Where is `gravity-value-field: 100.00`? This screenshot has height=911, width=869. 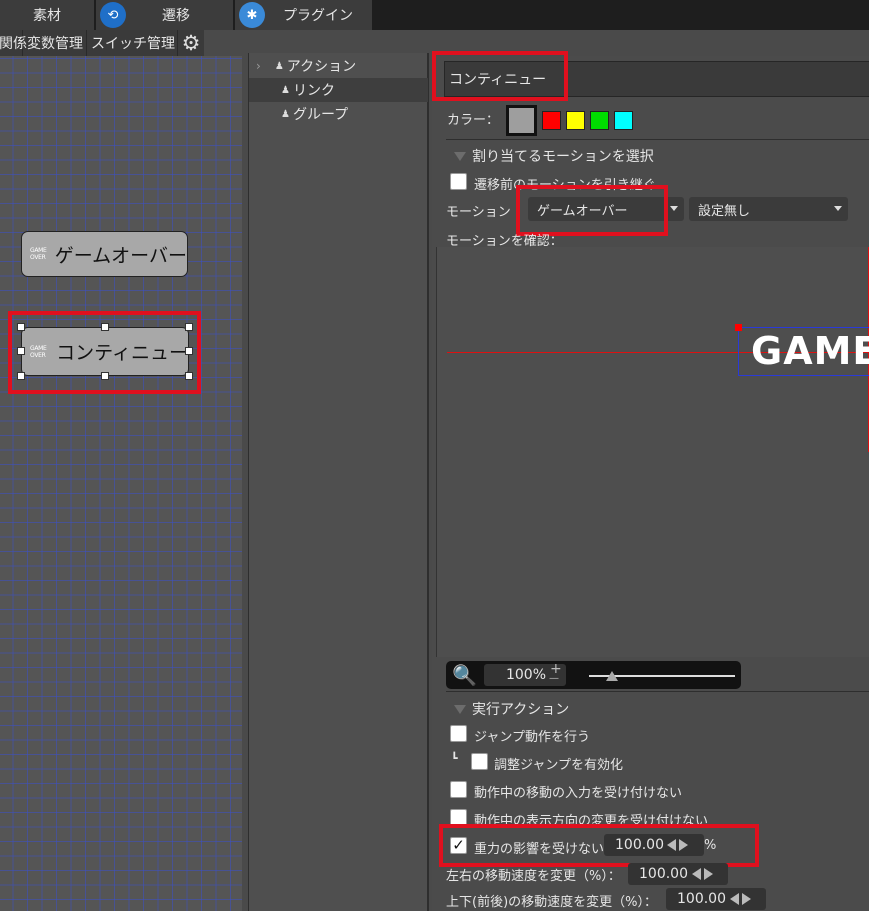 gravity-value-field: 100.00 is located at coordinates (654, 845).